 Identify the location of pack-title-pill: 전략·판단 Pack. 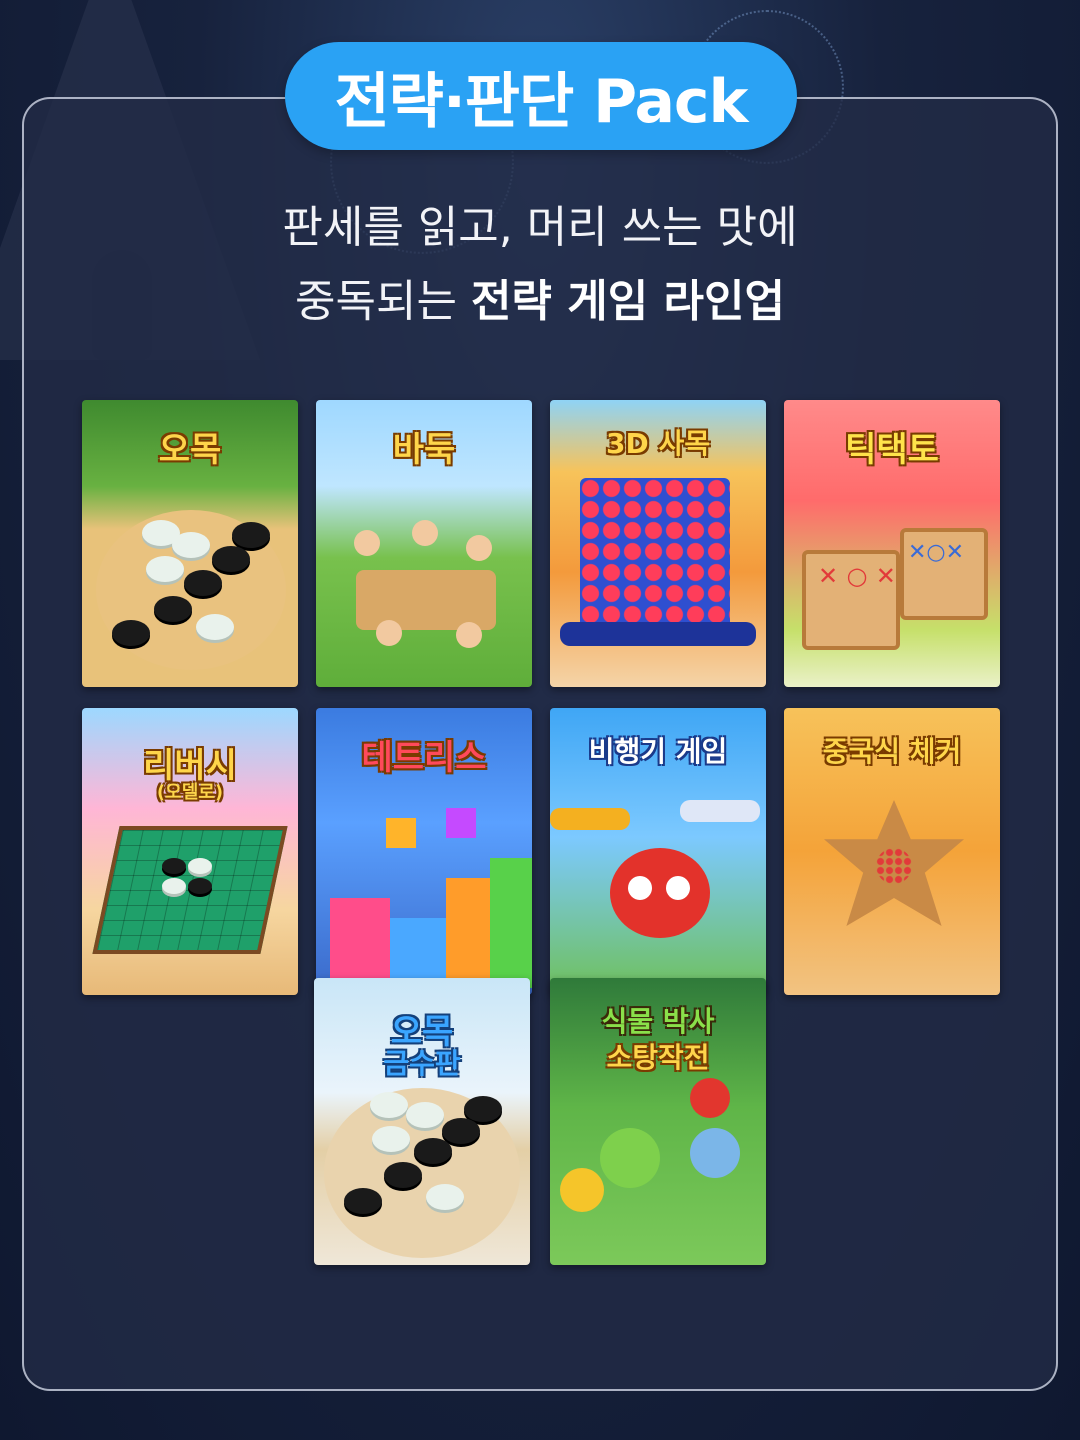
(541, 96).